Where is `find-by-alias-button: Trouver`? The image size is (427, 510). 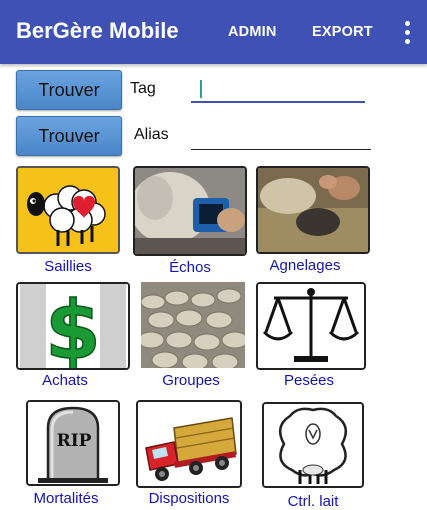 find-by-alias-button: Trouver is located at coordinates (69, 136).